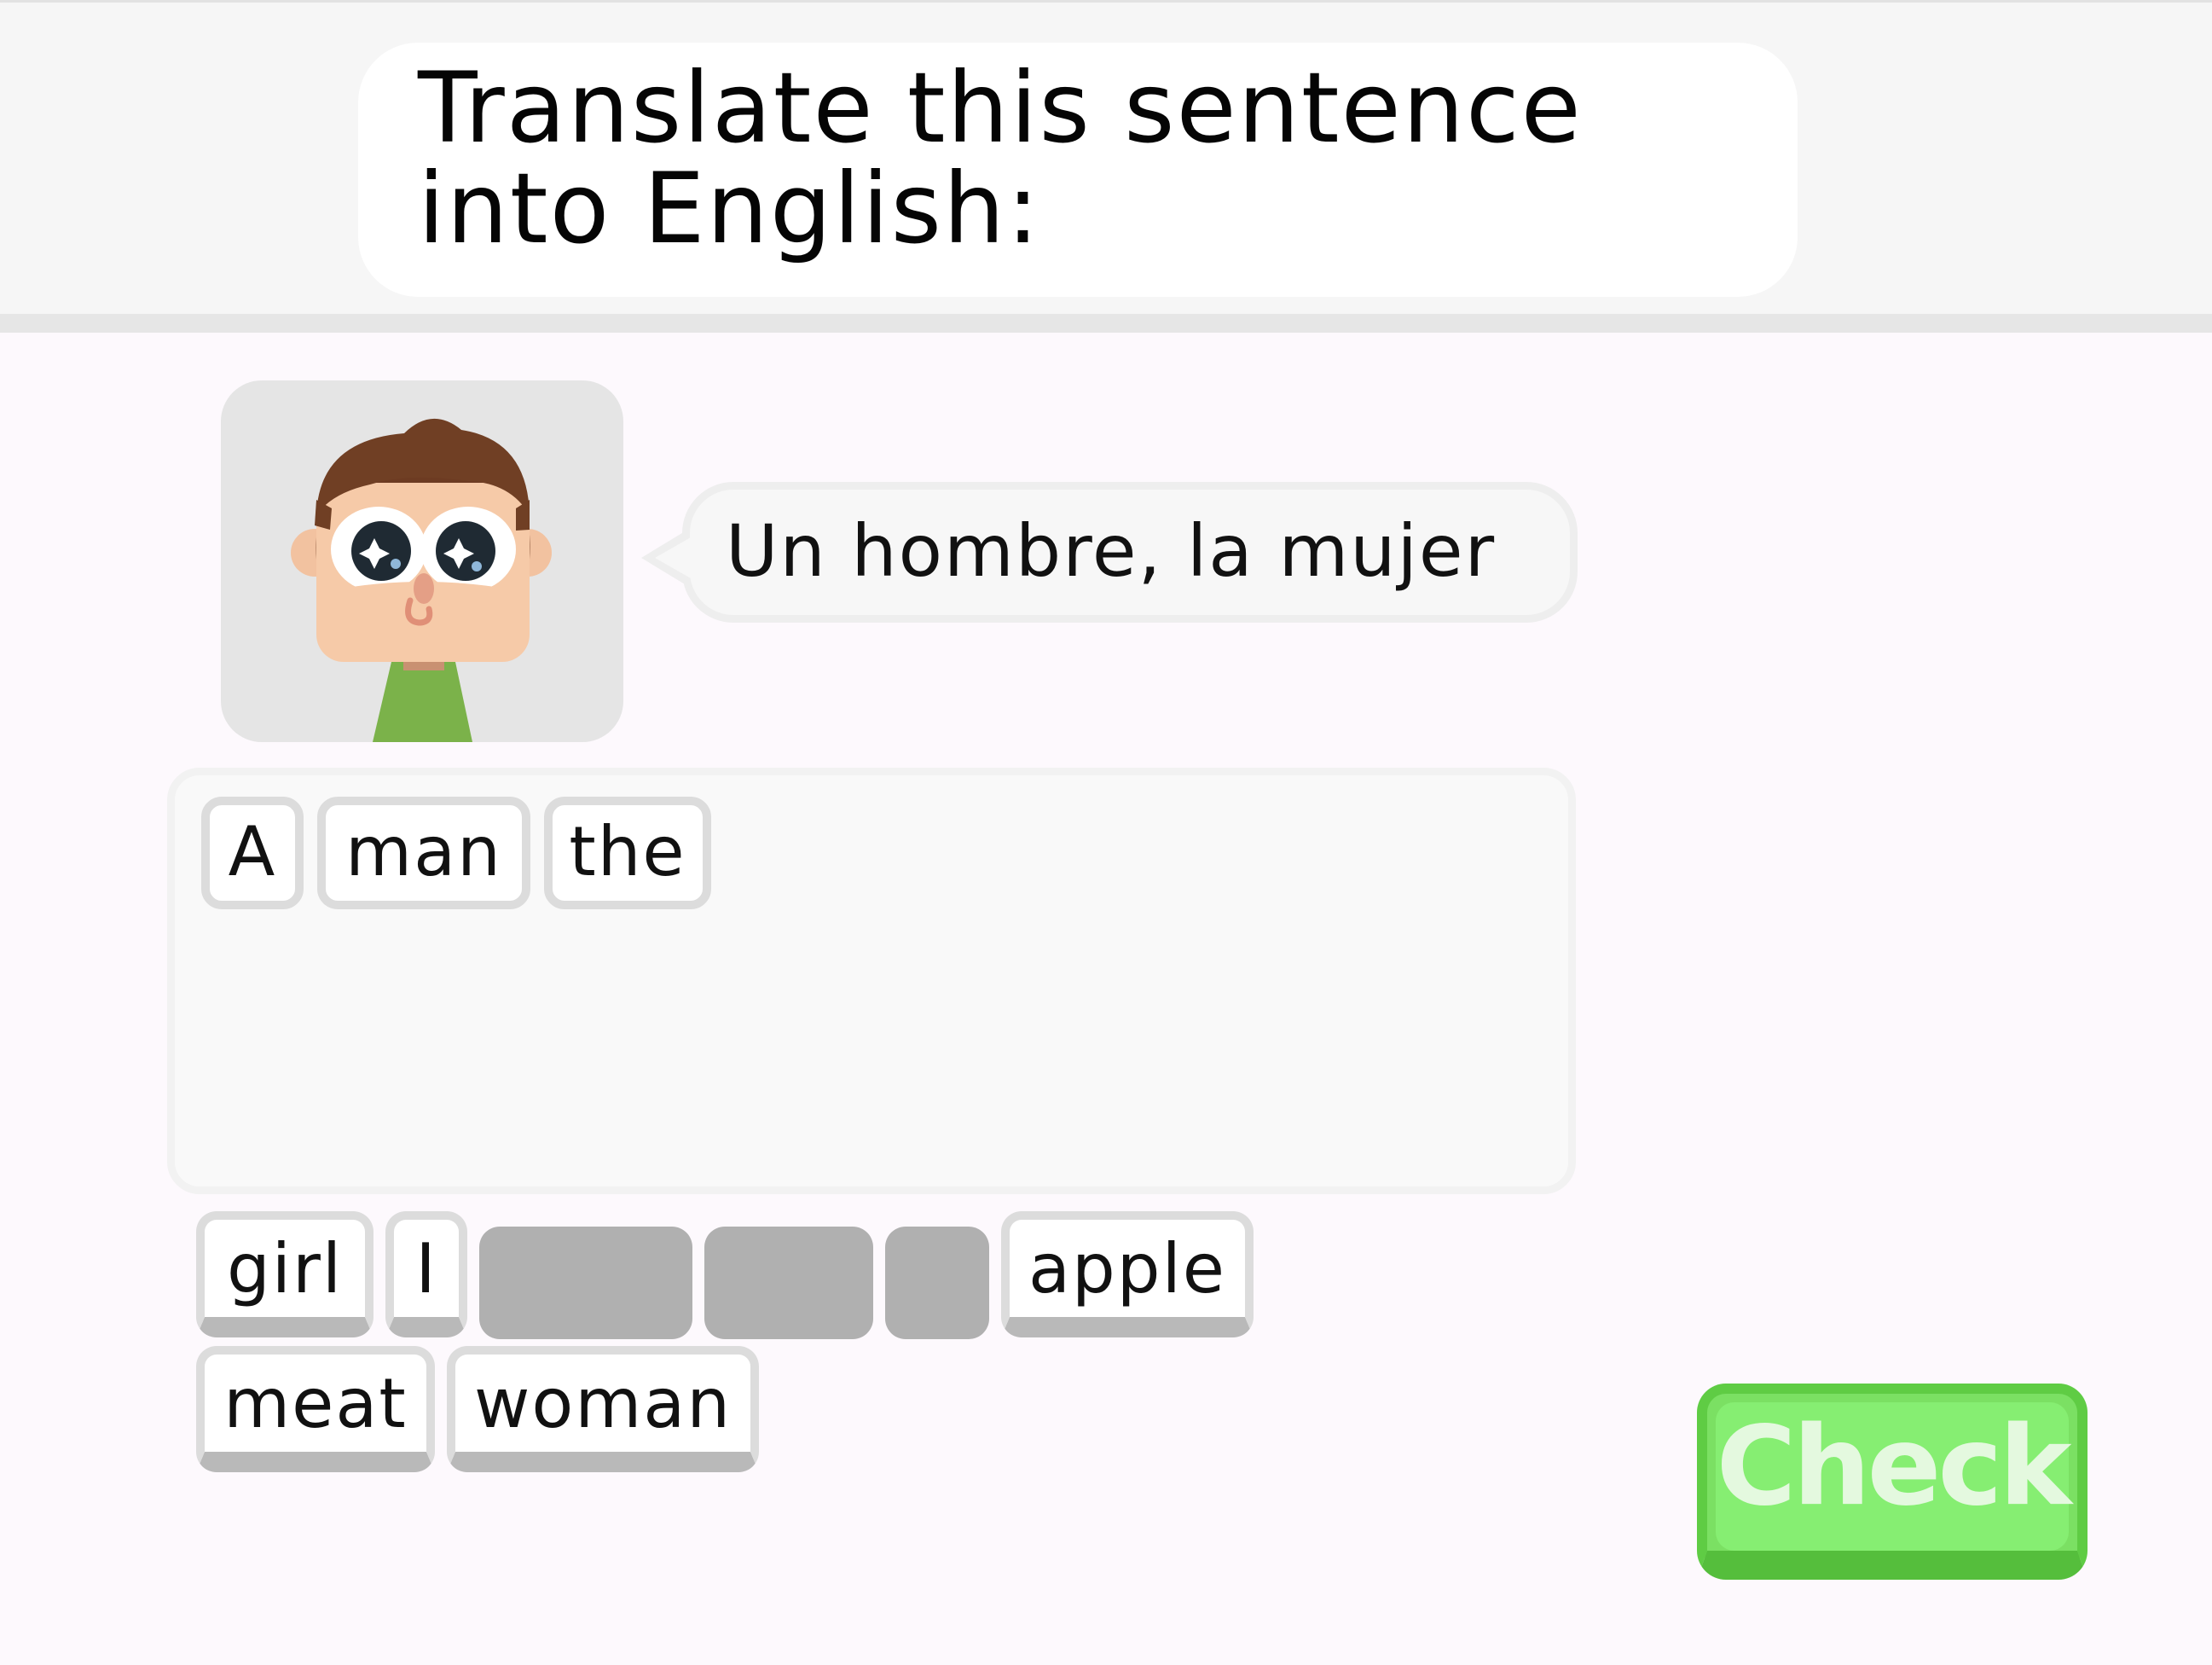 The image size is (2212, 1665). I want to click on word-bank-tile: meat, so click(316, 1409).